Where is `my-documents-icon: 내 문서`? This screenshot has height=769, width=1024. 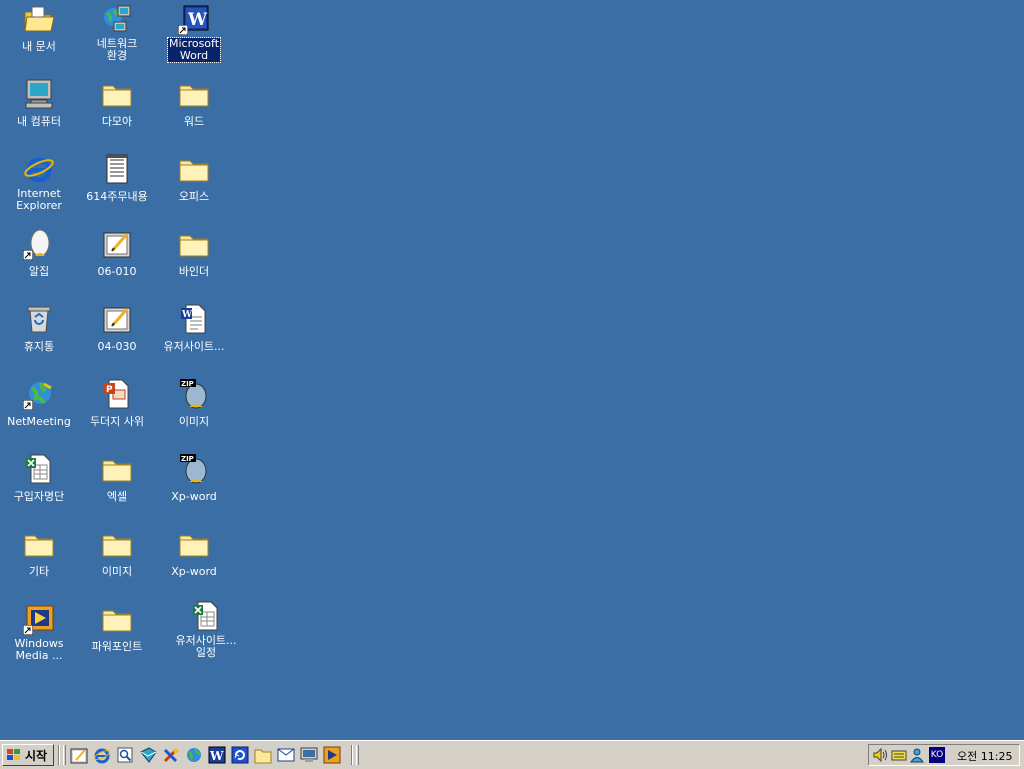 my-documents-icon: 내 문서 is located at coordinates (39, 28).